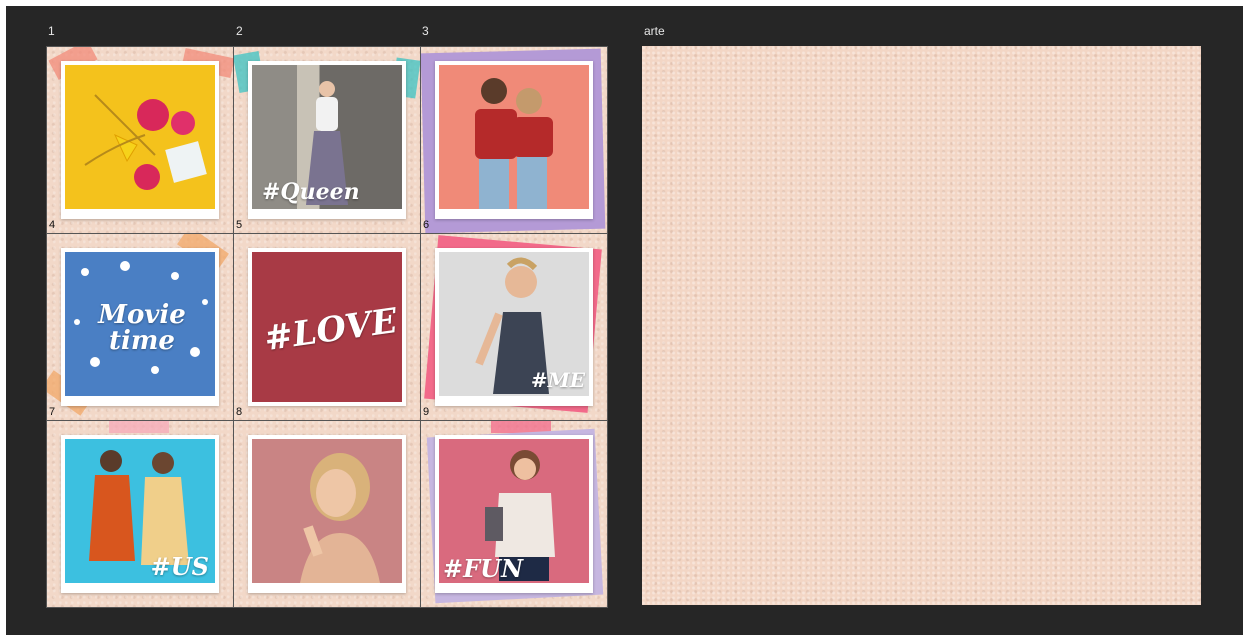 The image size is (1249, 641). Describe the element at coordinates (426, 225) in the screenshot. I see `cell-number: 6` at that location.